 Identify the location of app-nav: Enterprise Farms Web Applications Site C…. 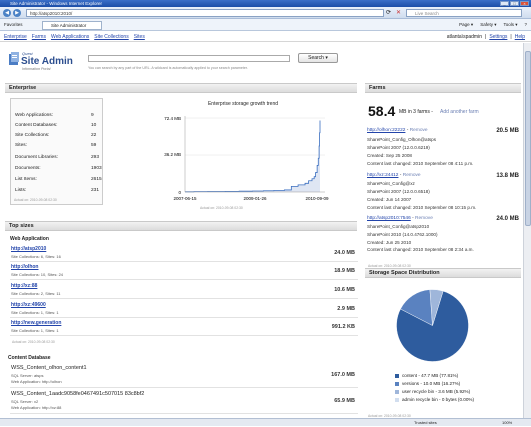
(265, 37).